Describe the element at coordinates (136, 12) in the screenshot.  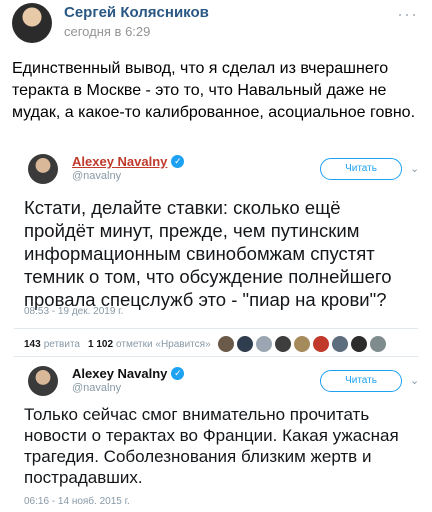
I see `author-name: Сергей Колясников` at that location.